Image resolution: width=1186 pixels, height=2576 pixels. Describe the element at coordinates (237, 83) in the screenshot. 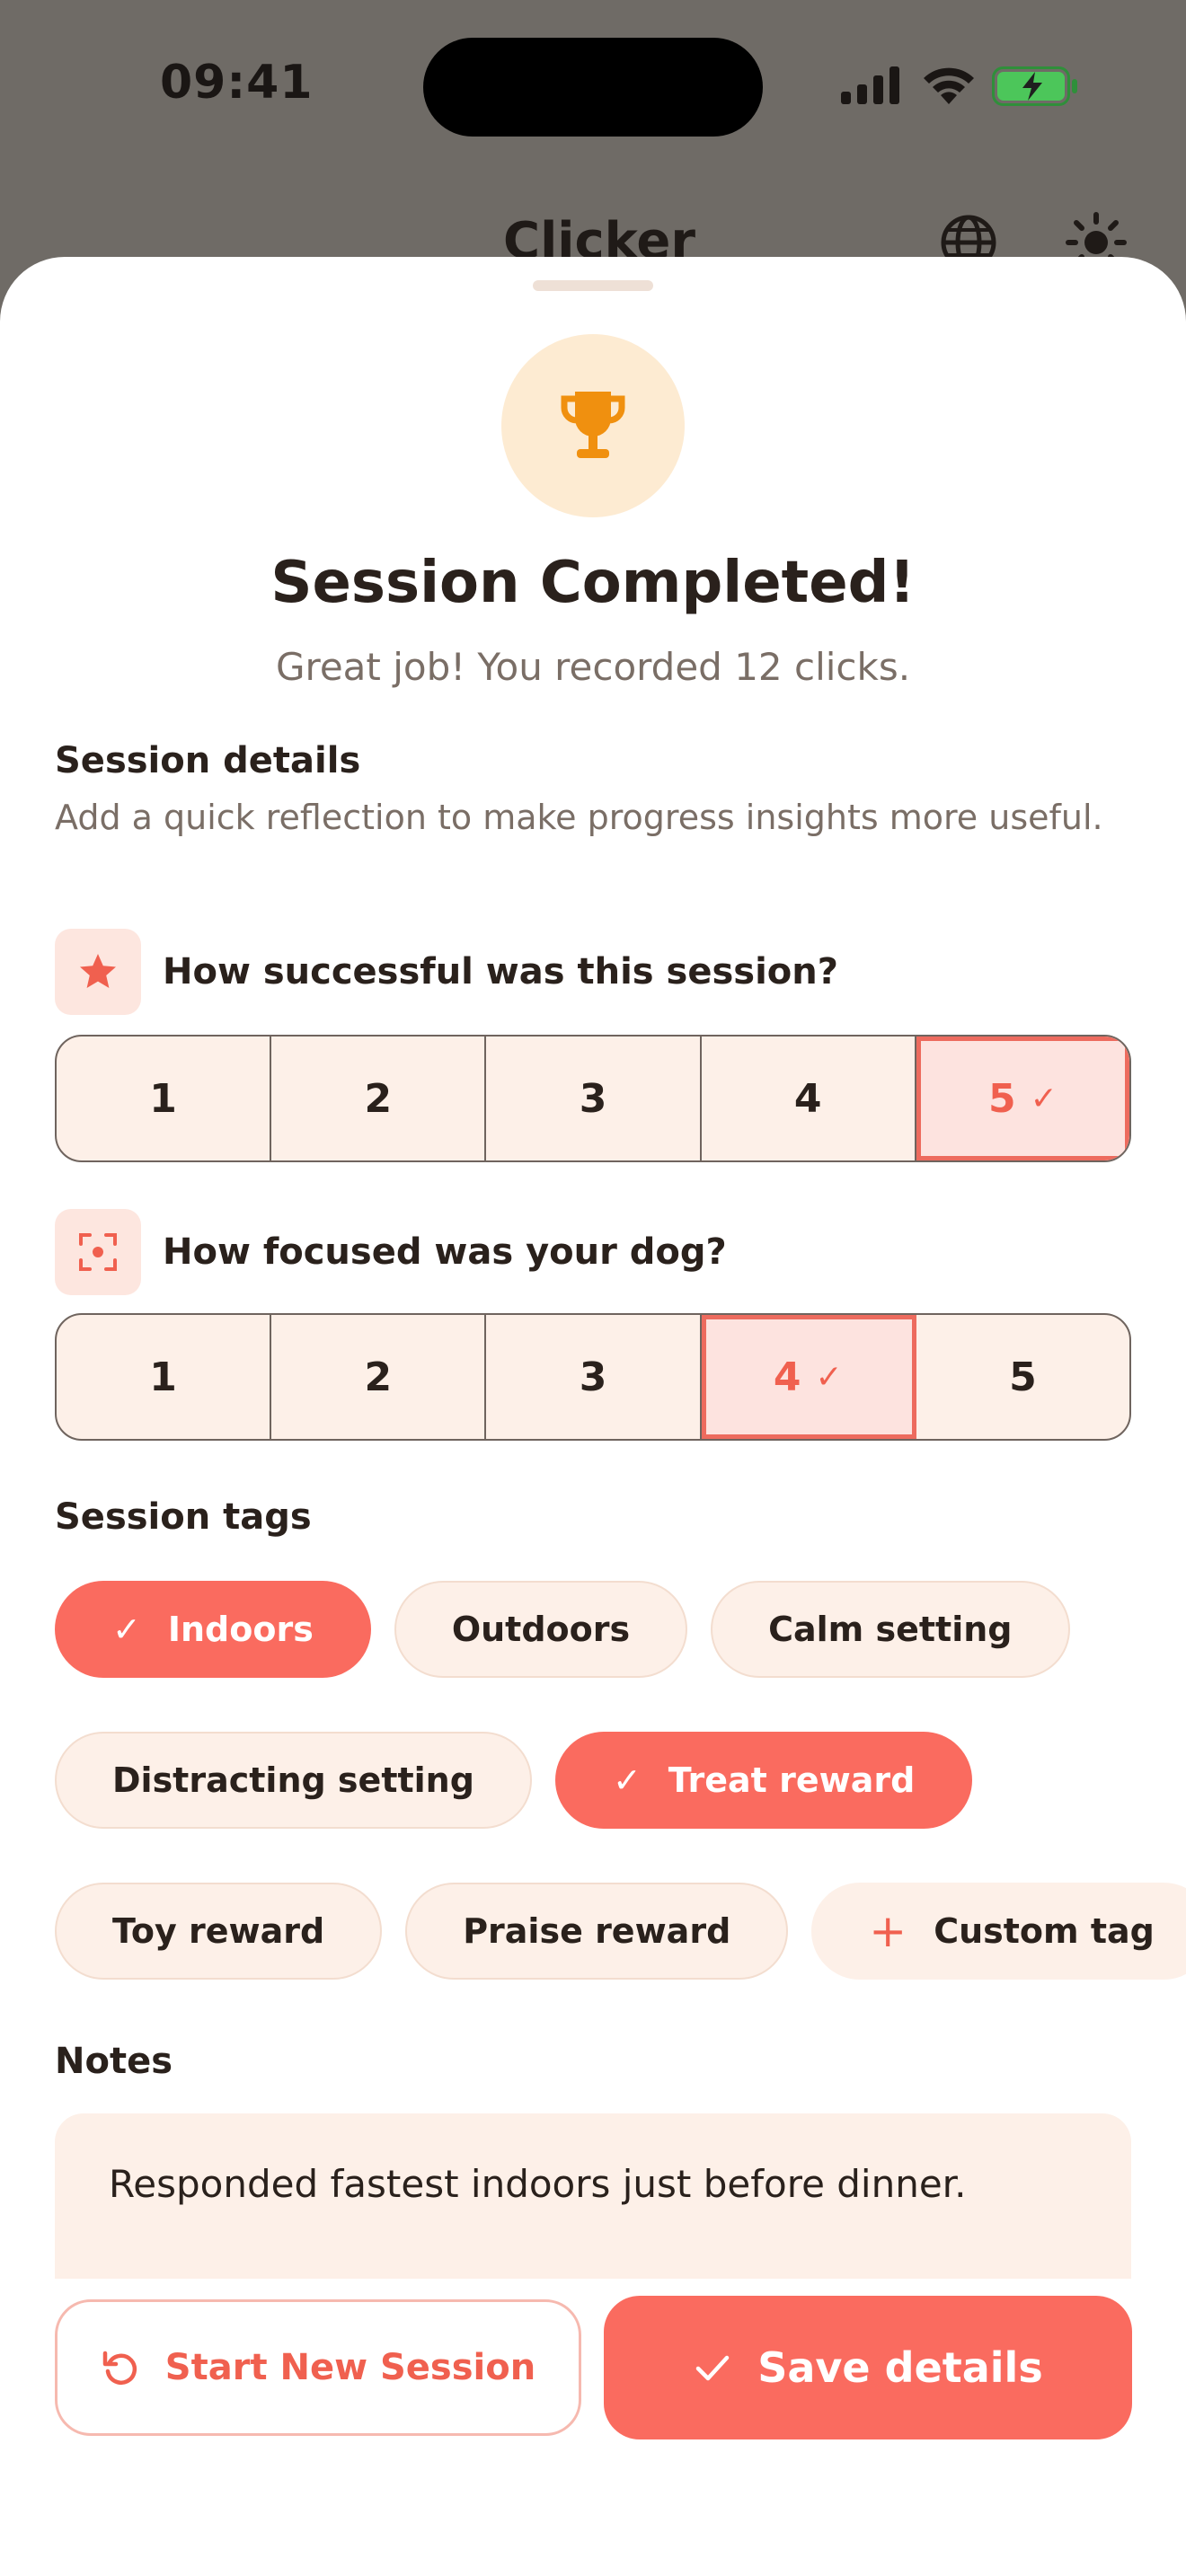

I see `status-time: 09:41` at that location.